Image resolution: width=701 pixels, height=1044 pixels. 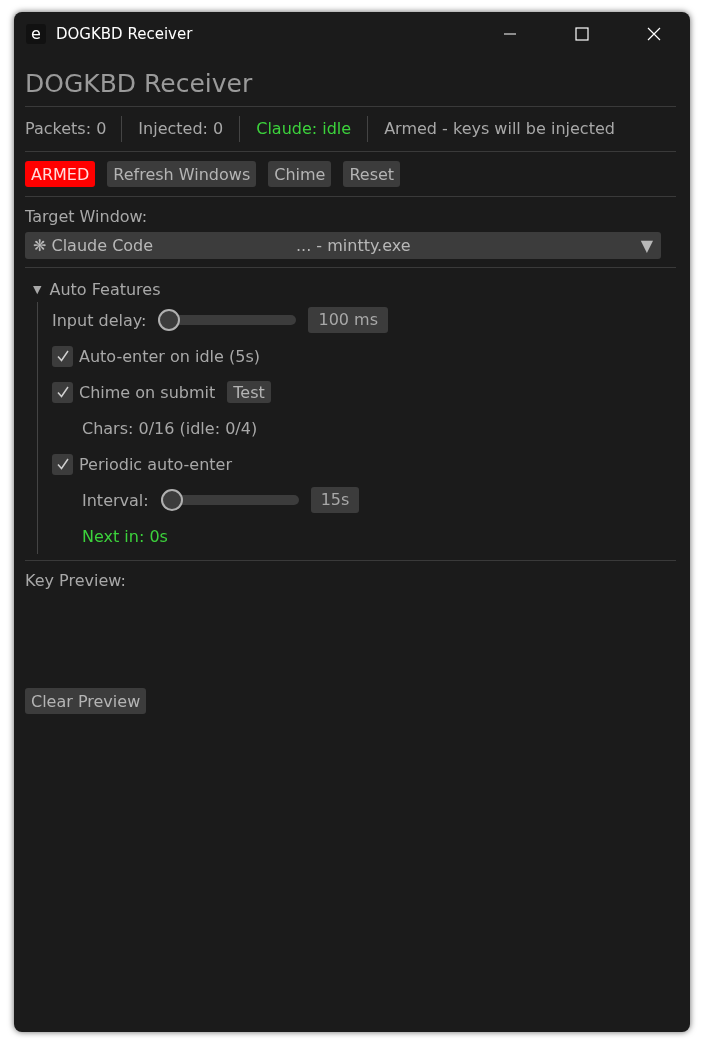 What do you see at coordinates (303, 129) in the screenshot?
I see `status-text: Claude: idle` at bounding box center [303, 129].